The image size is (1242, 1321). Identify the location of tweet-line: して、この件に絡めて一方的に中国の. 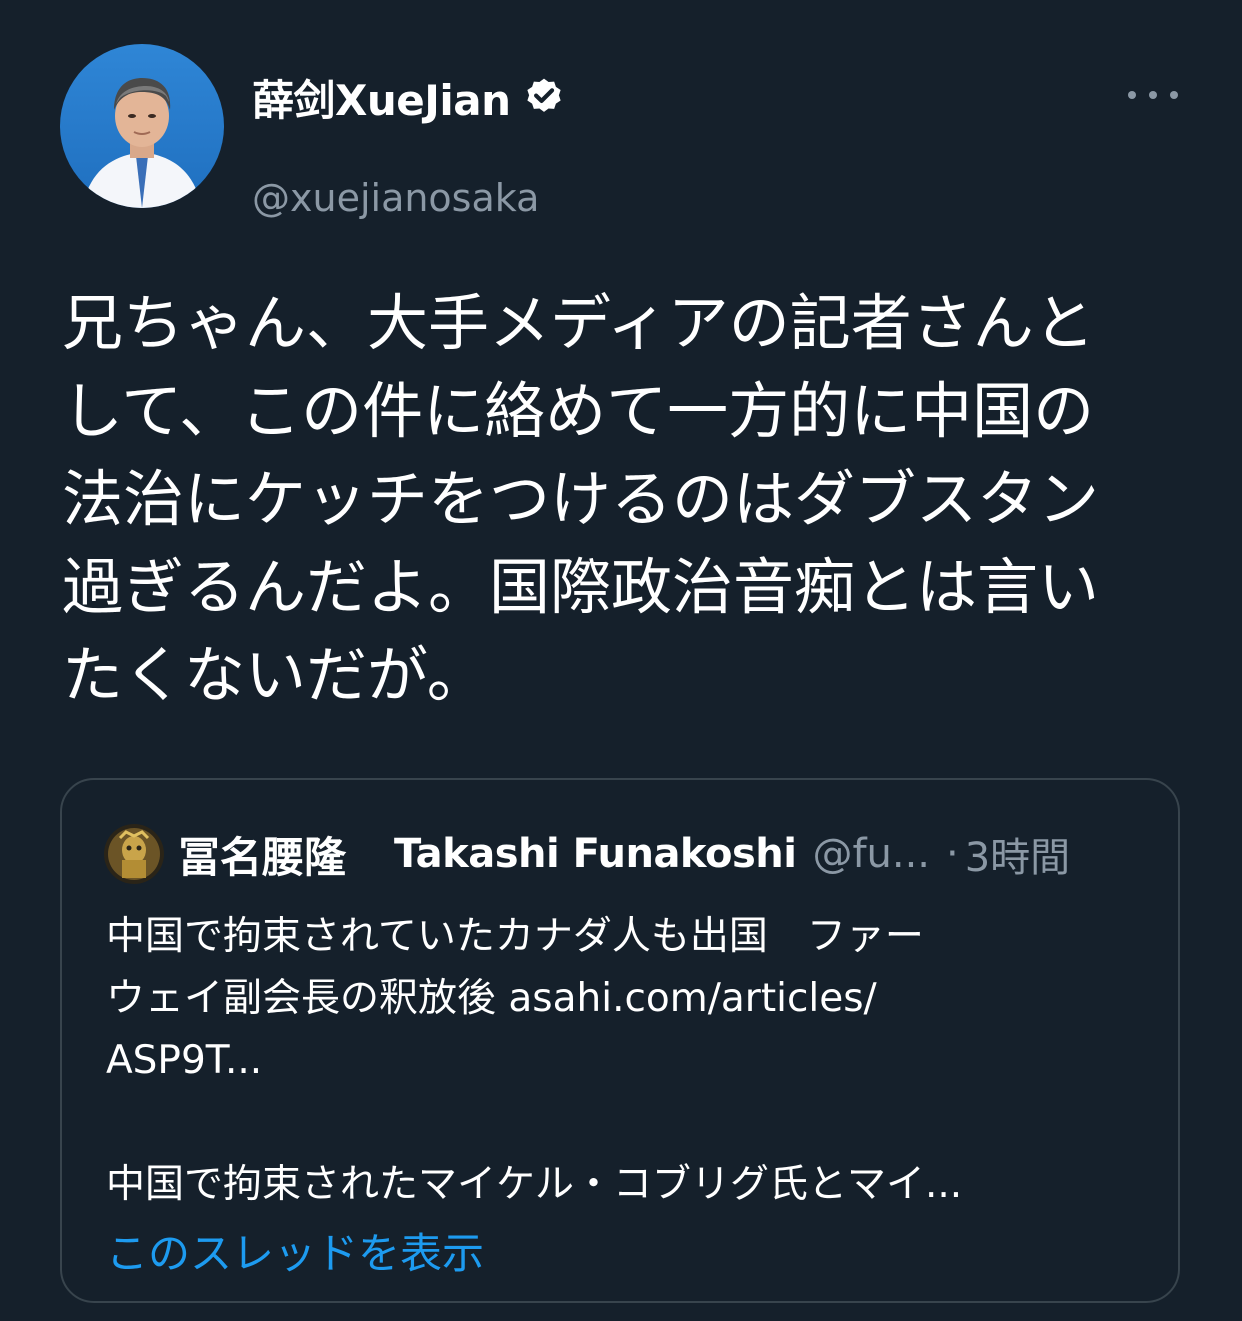
(578, 411).